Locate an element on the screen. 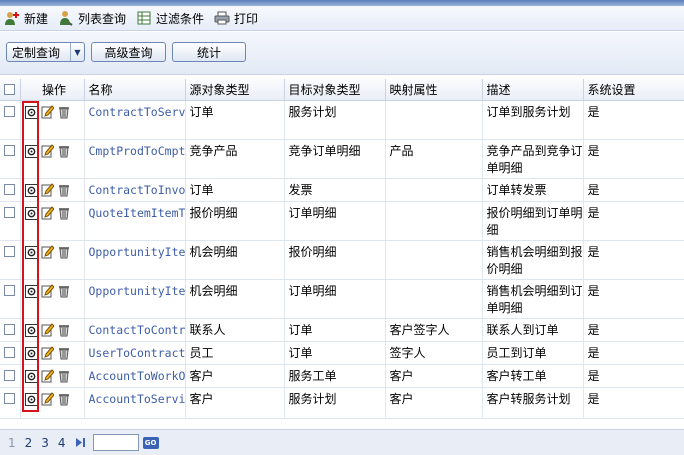 This screenshot has height=455, width=684. cell-target-type: 服务计划 is located at coordinates (335, 120).